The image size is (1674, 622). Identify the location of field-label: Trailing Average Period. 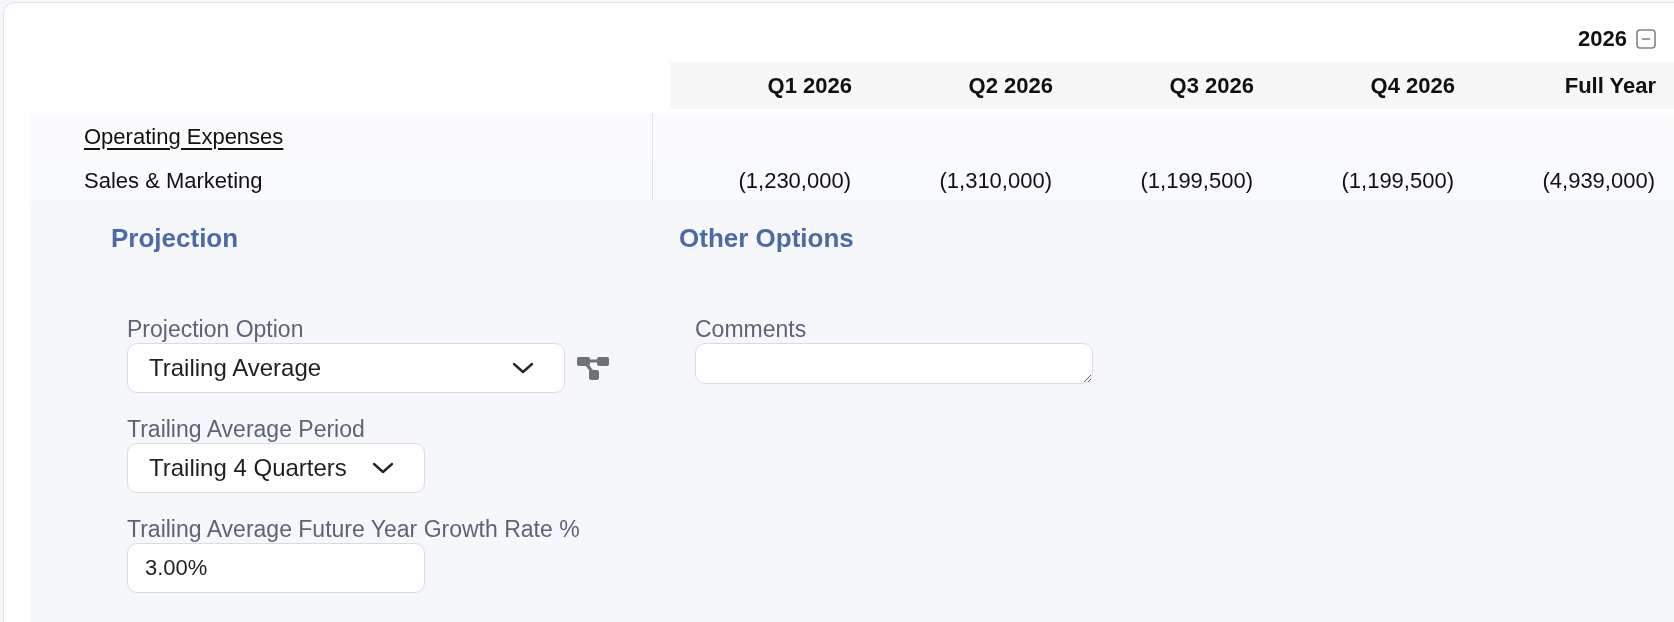
(246, 429).